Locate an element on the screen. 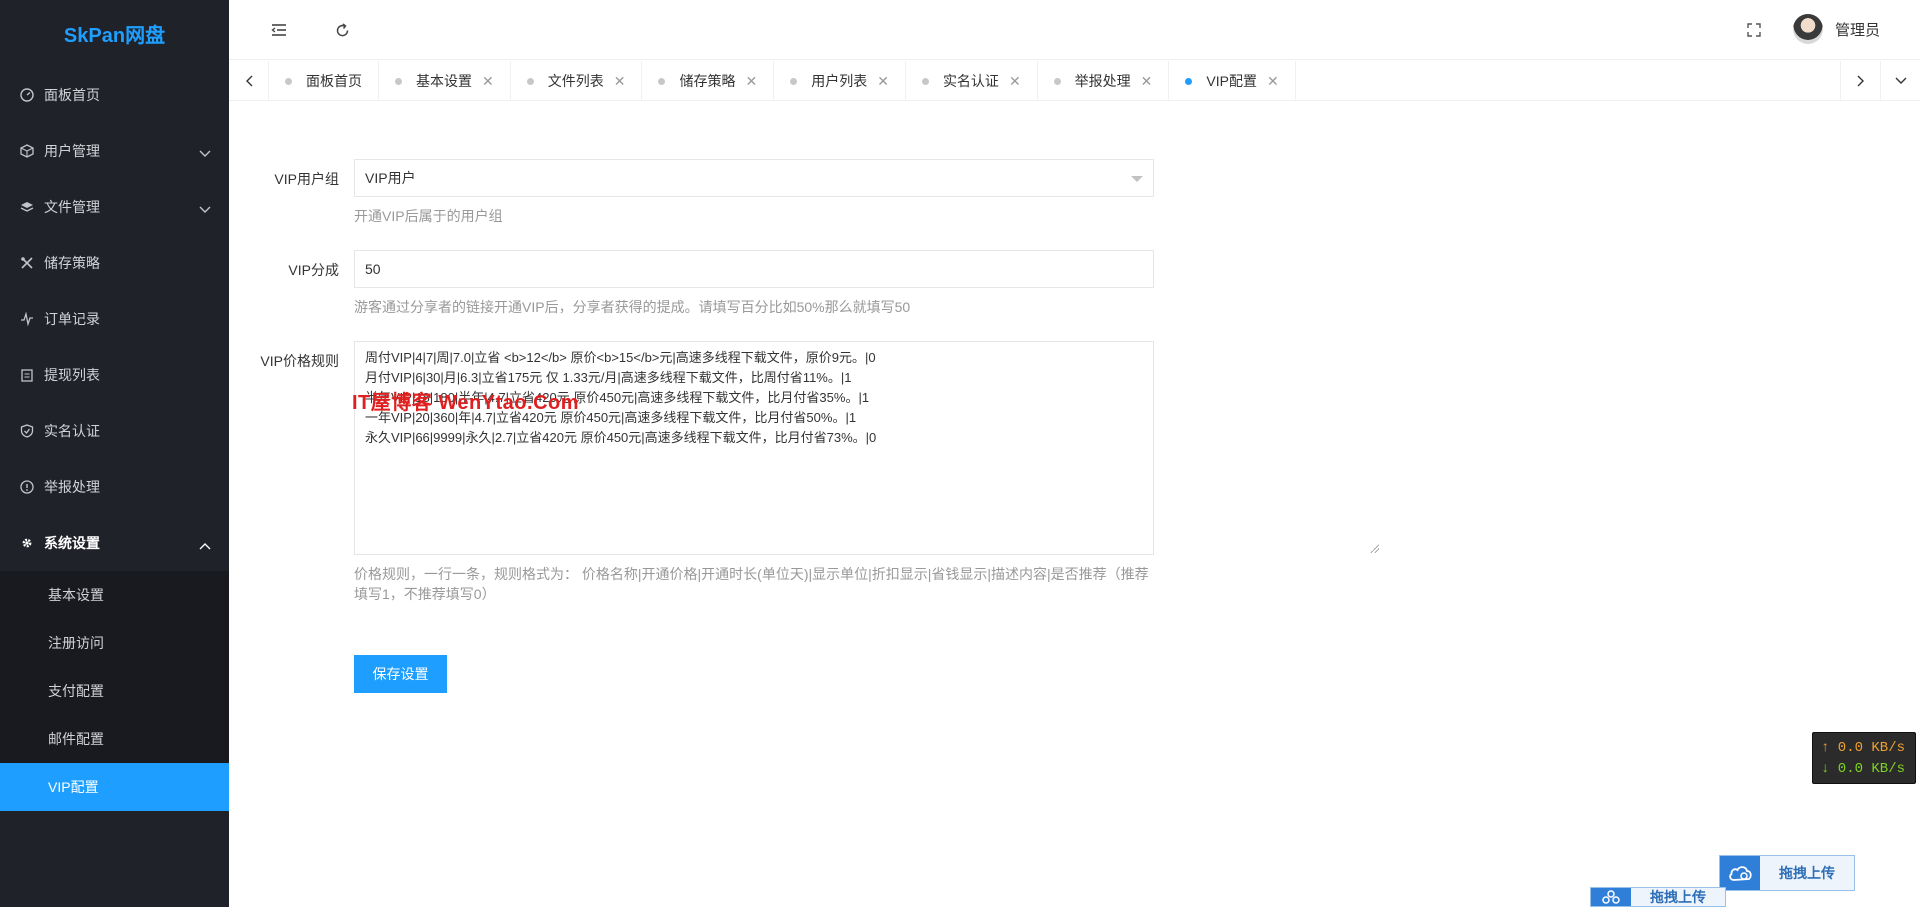 The height and width of the screenshot is (907, 1920). submenu-item-register-access: 注册访问 is located at coordinates (114, 643).